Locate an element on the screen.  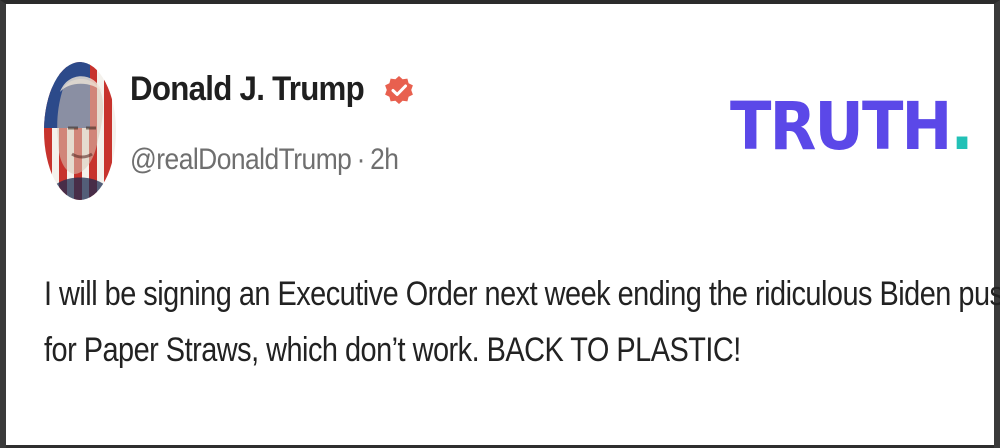
post-timestamp: 2h is located at coordinates (384, 159).